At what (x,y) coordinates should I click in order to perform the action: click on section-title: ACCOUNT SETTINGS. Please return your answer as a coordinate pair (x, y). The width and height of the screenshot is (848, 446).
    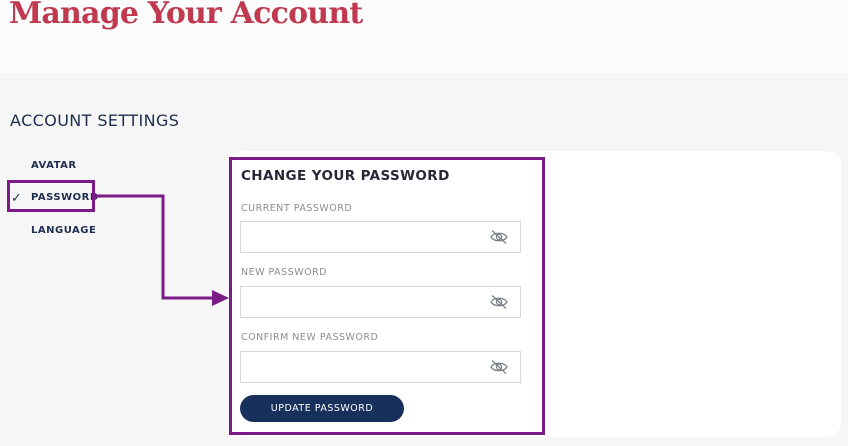
    Looking at the image, I should click on (95, 120).